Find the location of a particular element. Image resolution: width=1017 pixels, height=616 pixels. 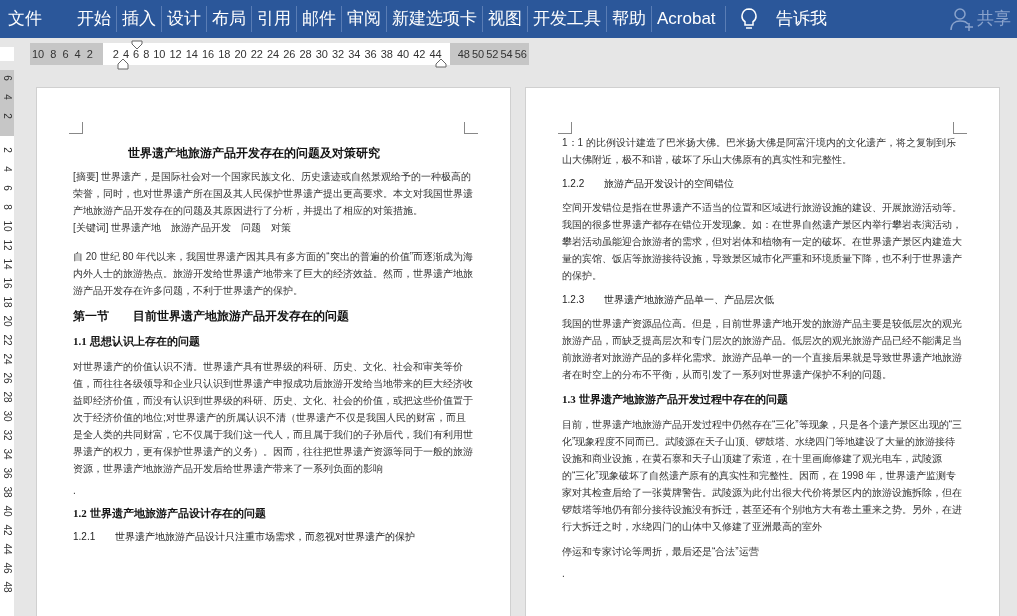

subheading: 1.2.3 世界遗产地旅游产品单一、产品层次低 is located at coordinates (669, 300).